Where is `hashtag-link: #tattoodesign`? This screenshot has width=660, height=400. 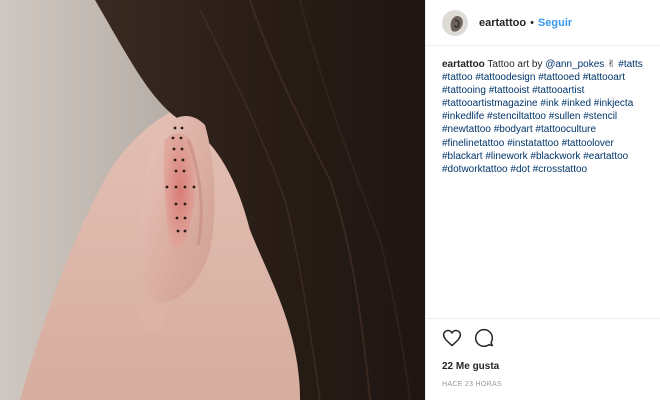
hashtag-link: #tattoodesign is located at coordinates (505, 77).